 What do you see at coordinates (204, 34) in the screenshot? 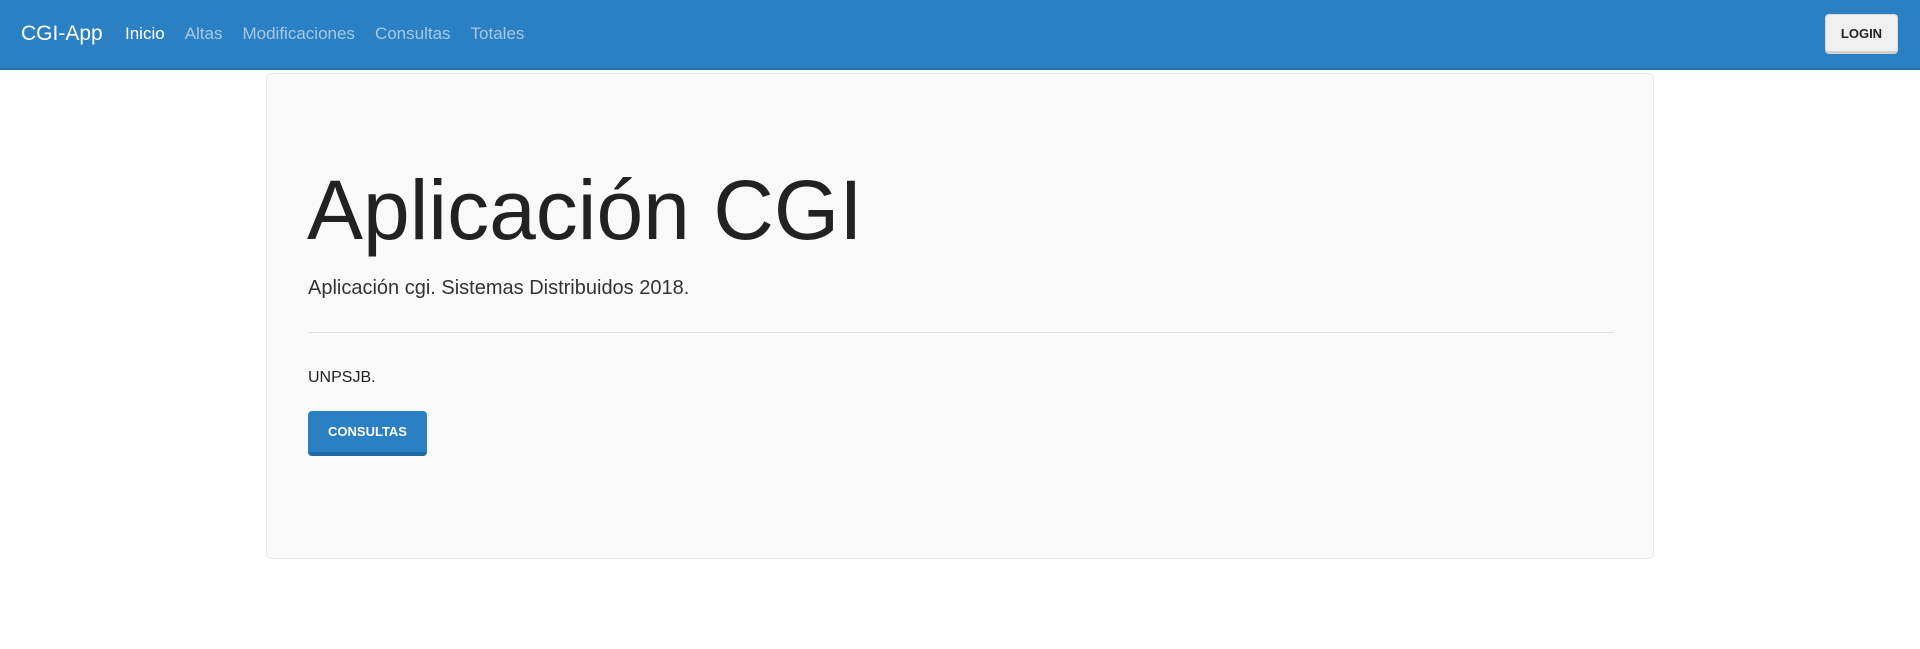
I see `nav-item-altas: Altas` at bounding box center [204, 34].